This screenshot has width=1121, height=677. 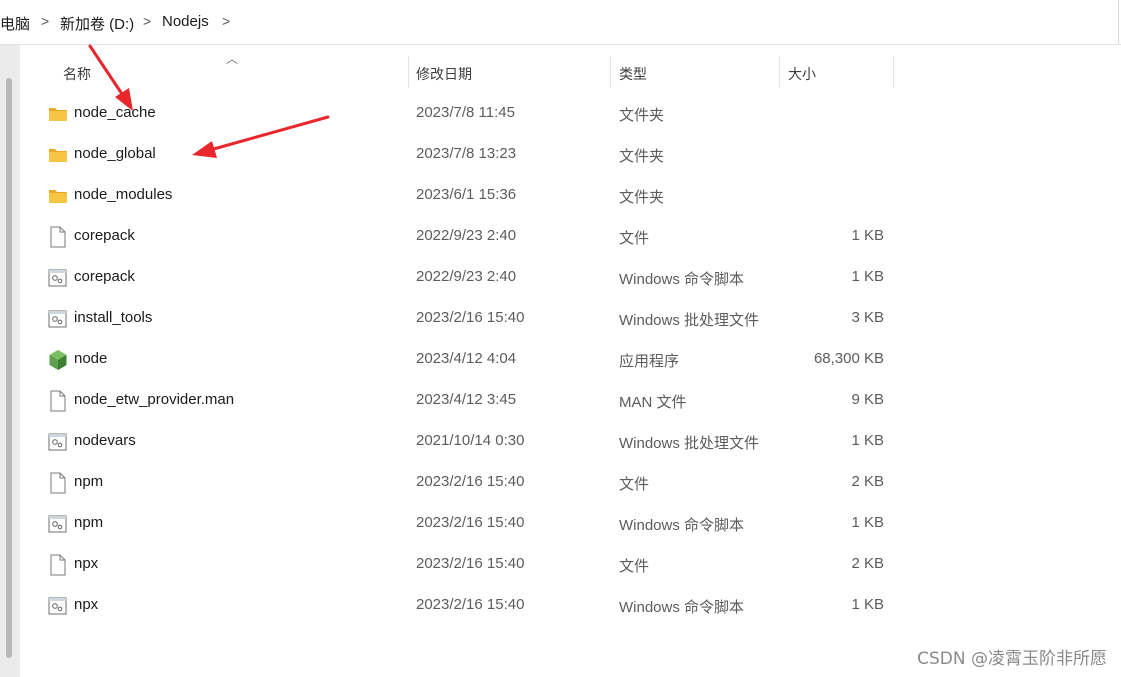 I want to click on column-header-date: 修改日期, so click(x=509, y=72).